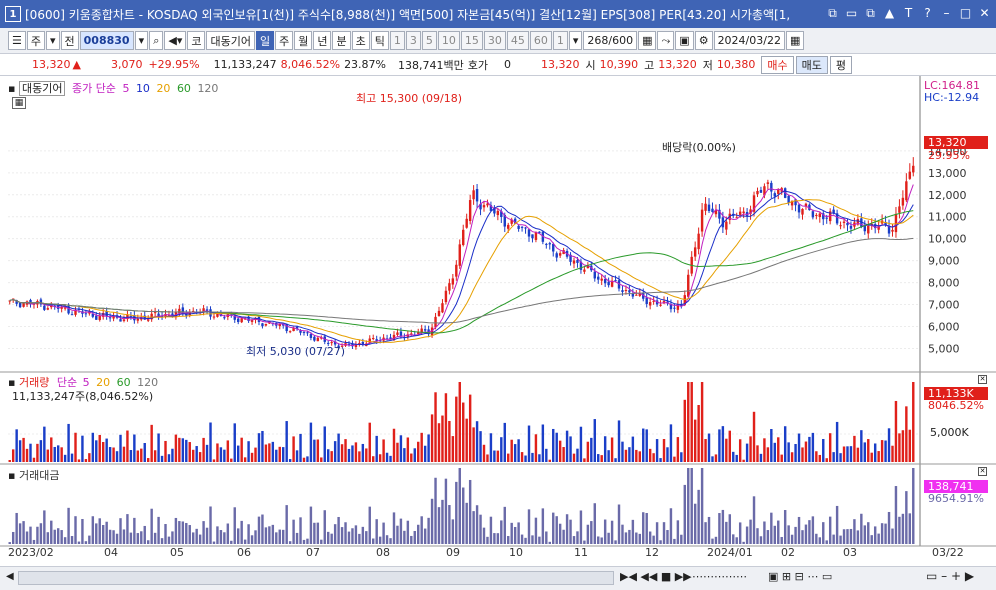 This screenshot has width=996, height=590. I want to click on scroll-track, so click(316, 578).